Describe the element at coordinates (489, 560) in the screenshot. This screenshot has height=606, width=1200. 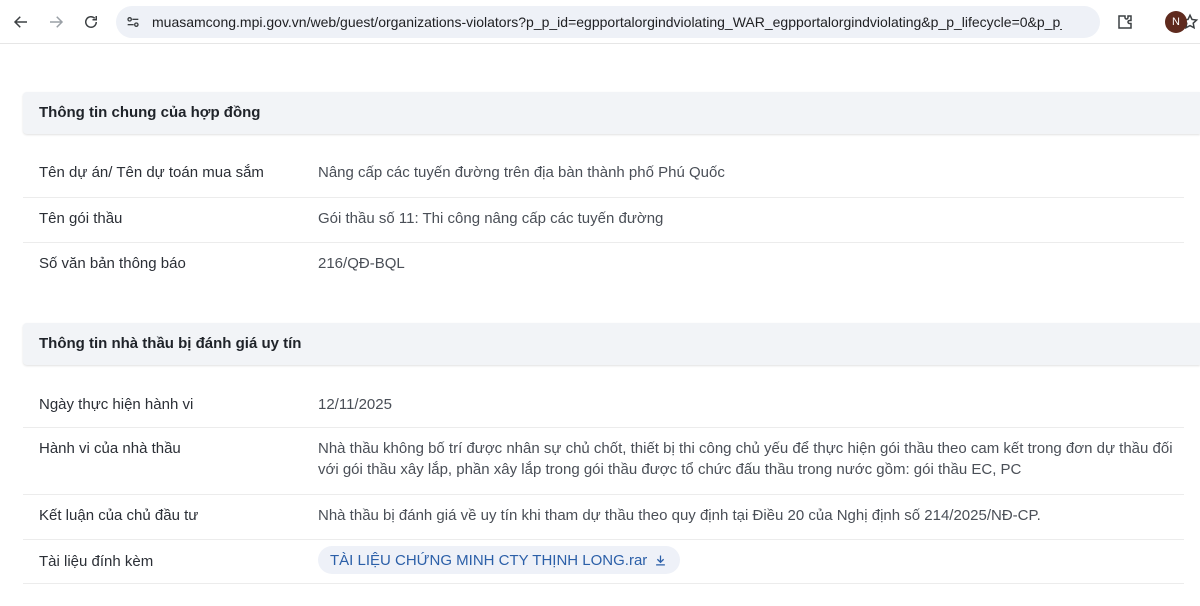
I see `attachment-filename: TÀI LIỆU CHỨNG MINH CTY THỊNH LONG.rar` at that location.